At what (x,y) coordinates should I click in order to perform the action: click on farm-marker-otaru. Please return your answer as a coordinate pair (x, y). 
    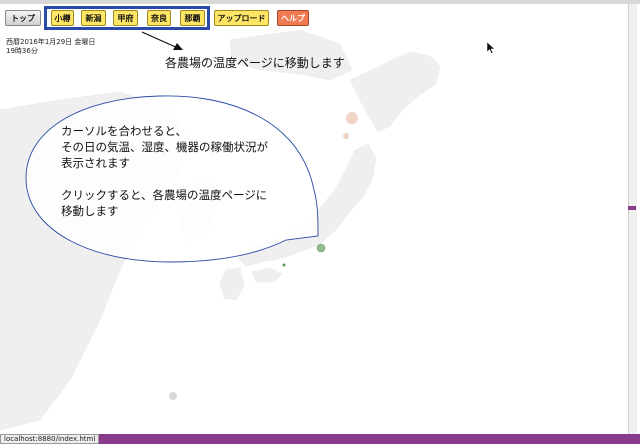
    Looking at the image, I should click on (352, 118).